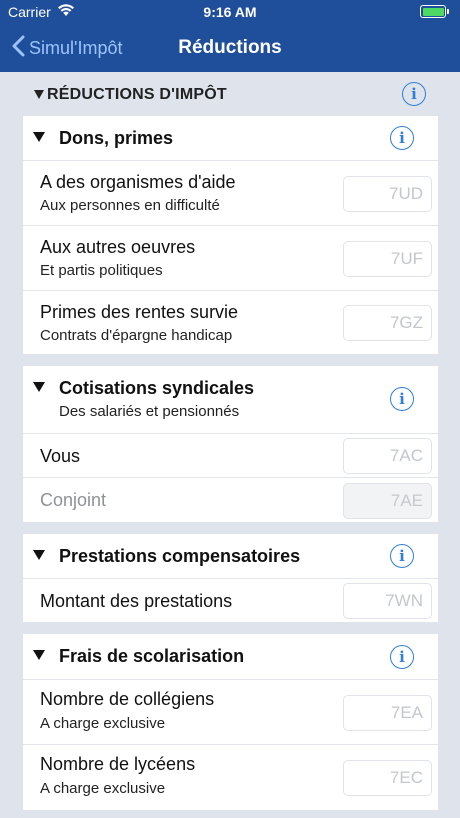 This screenshot has height=818, width=460. What do you see at coordinates (387, 456) in the screenshot?
I see `amount-input-7ac: 7AC` at bounding box center [387, 456].